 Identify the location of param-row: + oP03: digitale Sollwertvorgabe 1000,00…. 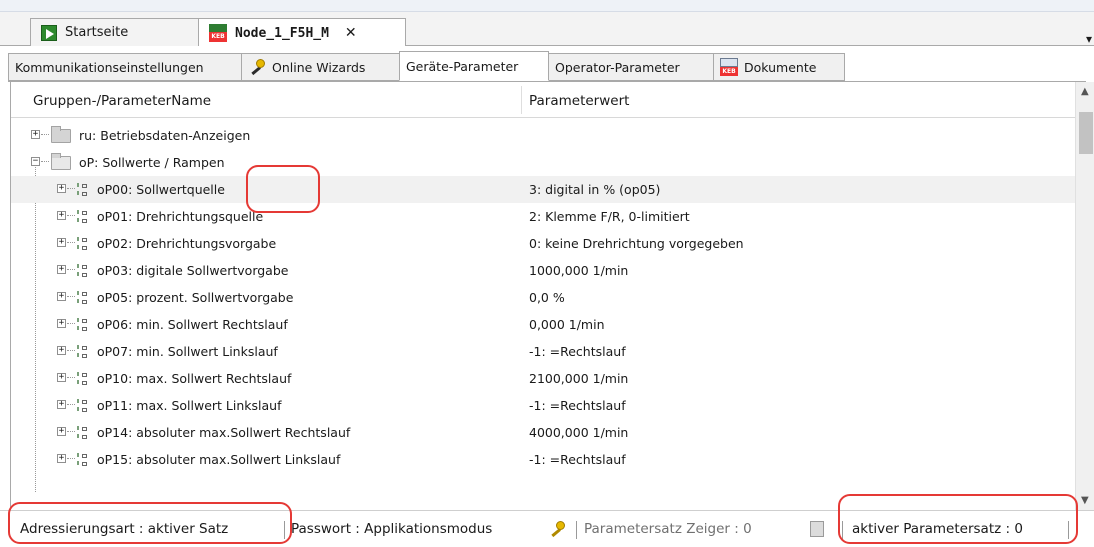
(543, 270).